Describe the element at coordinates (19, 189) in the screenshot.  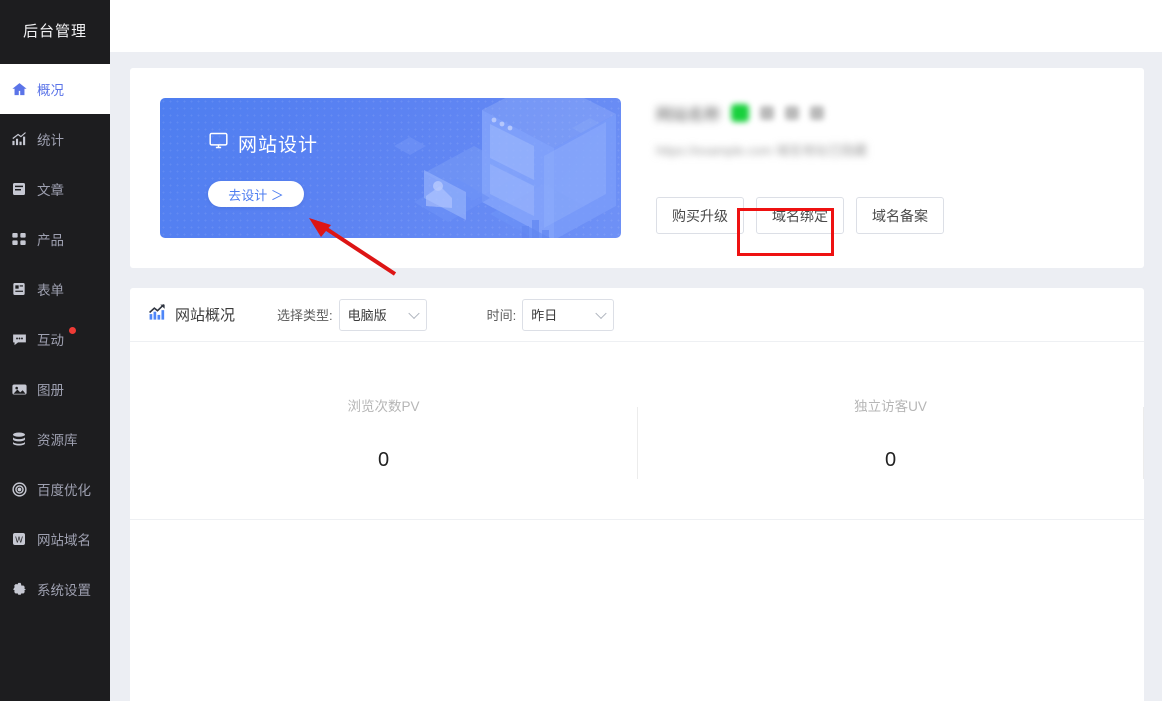
I see `article-icon` at that location.